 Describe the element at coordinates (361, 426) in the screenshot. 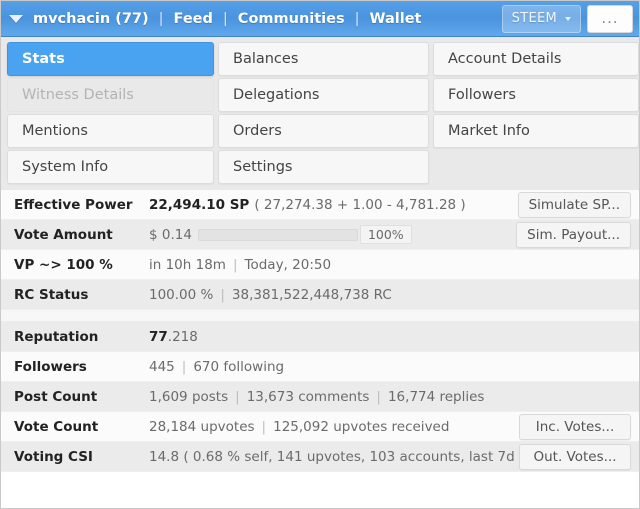

I see `upvotes-received: 125,092 upvotes received` at that location.